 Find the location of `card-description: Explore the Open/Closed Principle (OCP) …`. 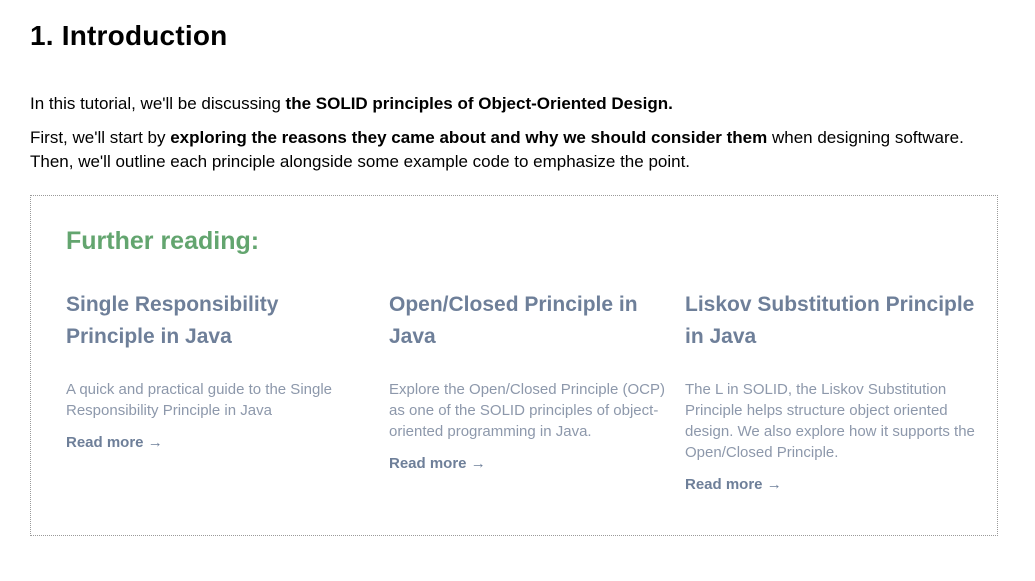

card-description: Explore the Open/Closed Principle (OCP) … is located at coordinates (527, 410).